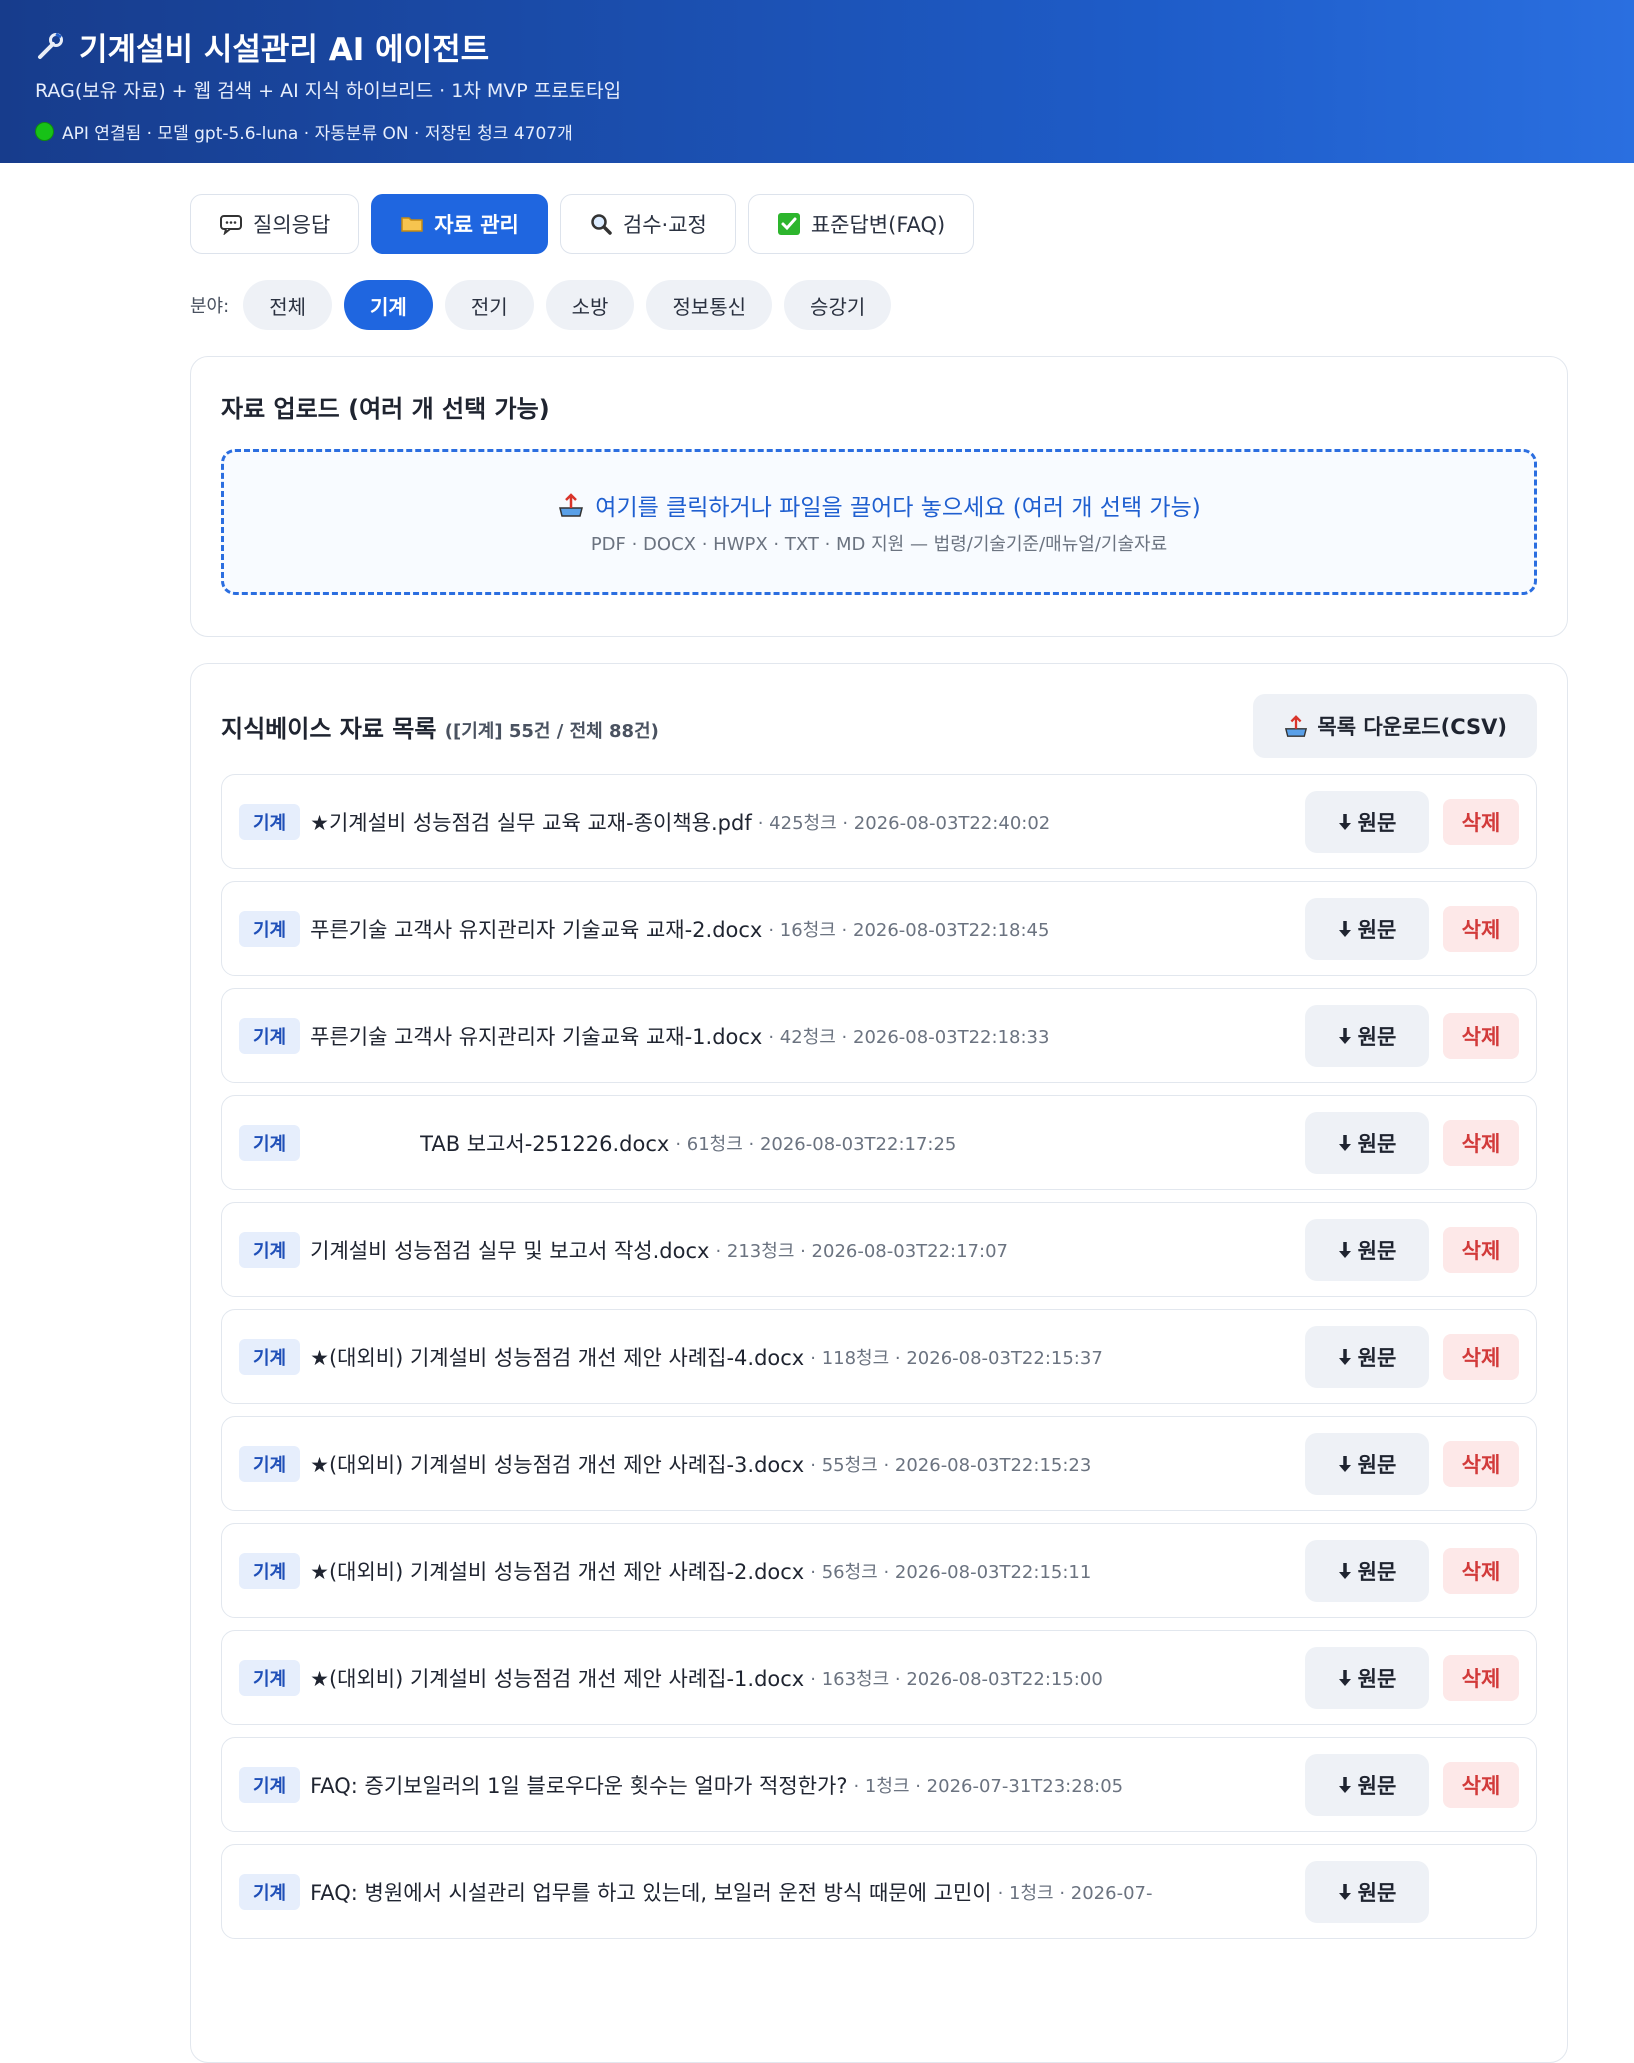  What do you see at coordinates (590, 305) in the screenshot?
I see `field-chip-fire: 소방` at bounding box center [590, 305].